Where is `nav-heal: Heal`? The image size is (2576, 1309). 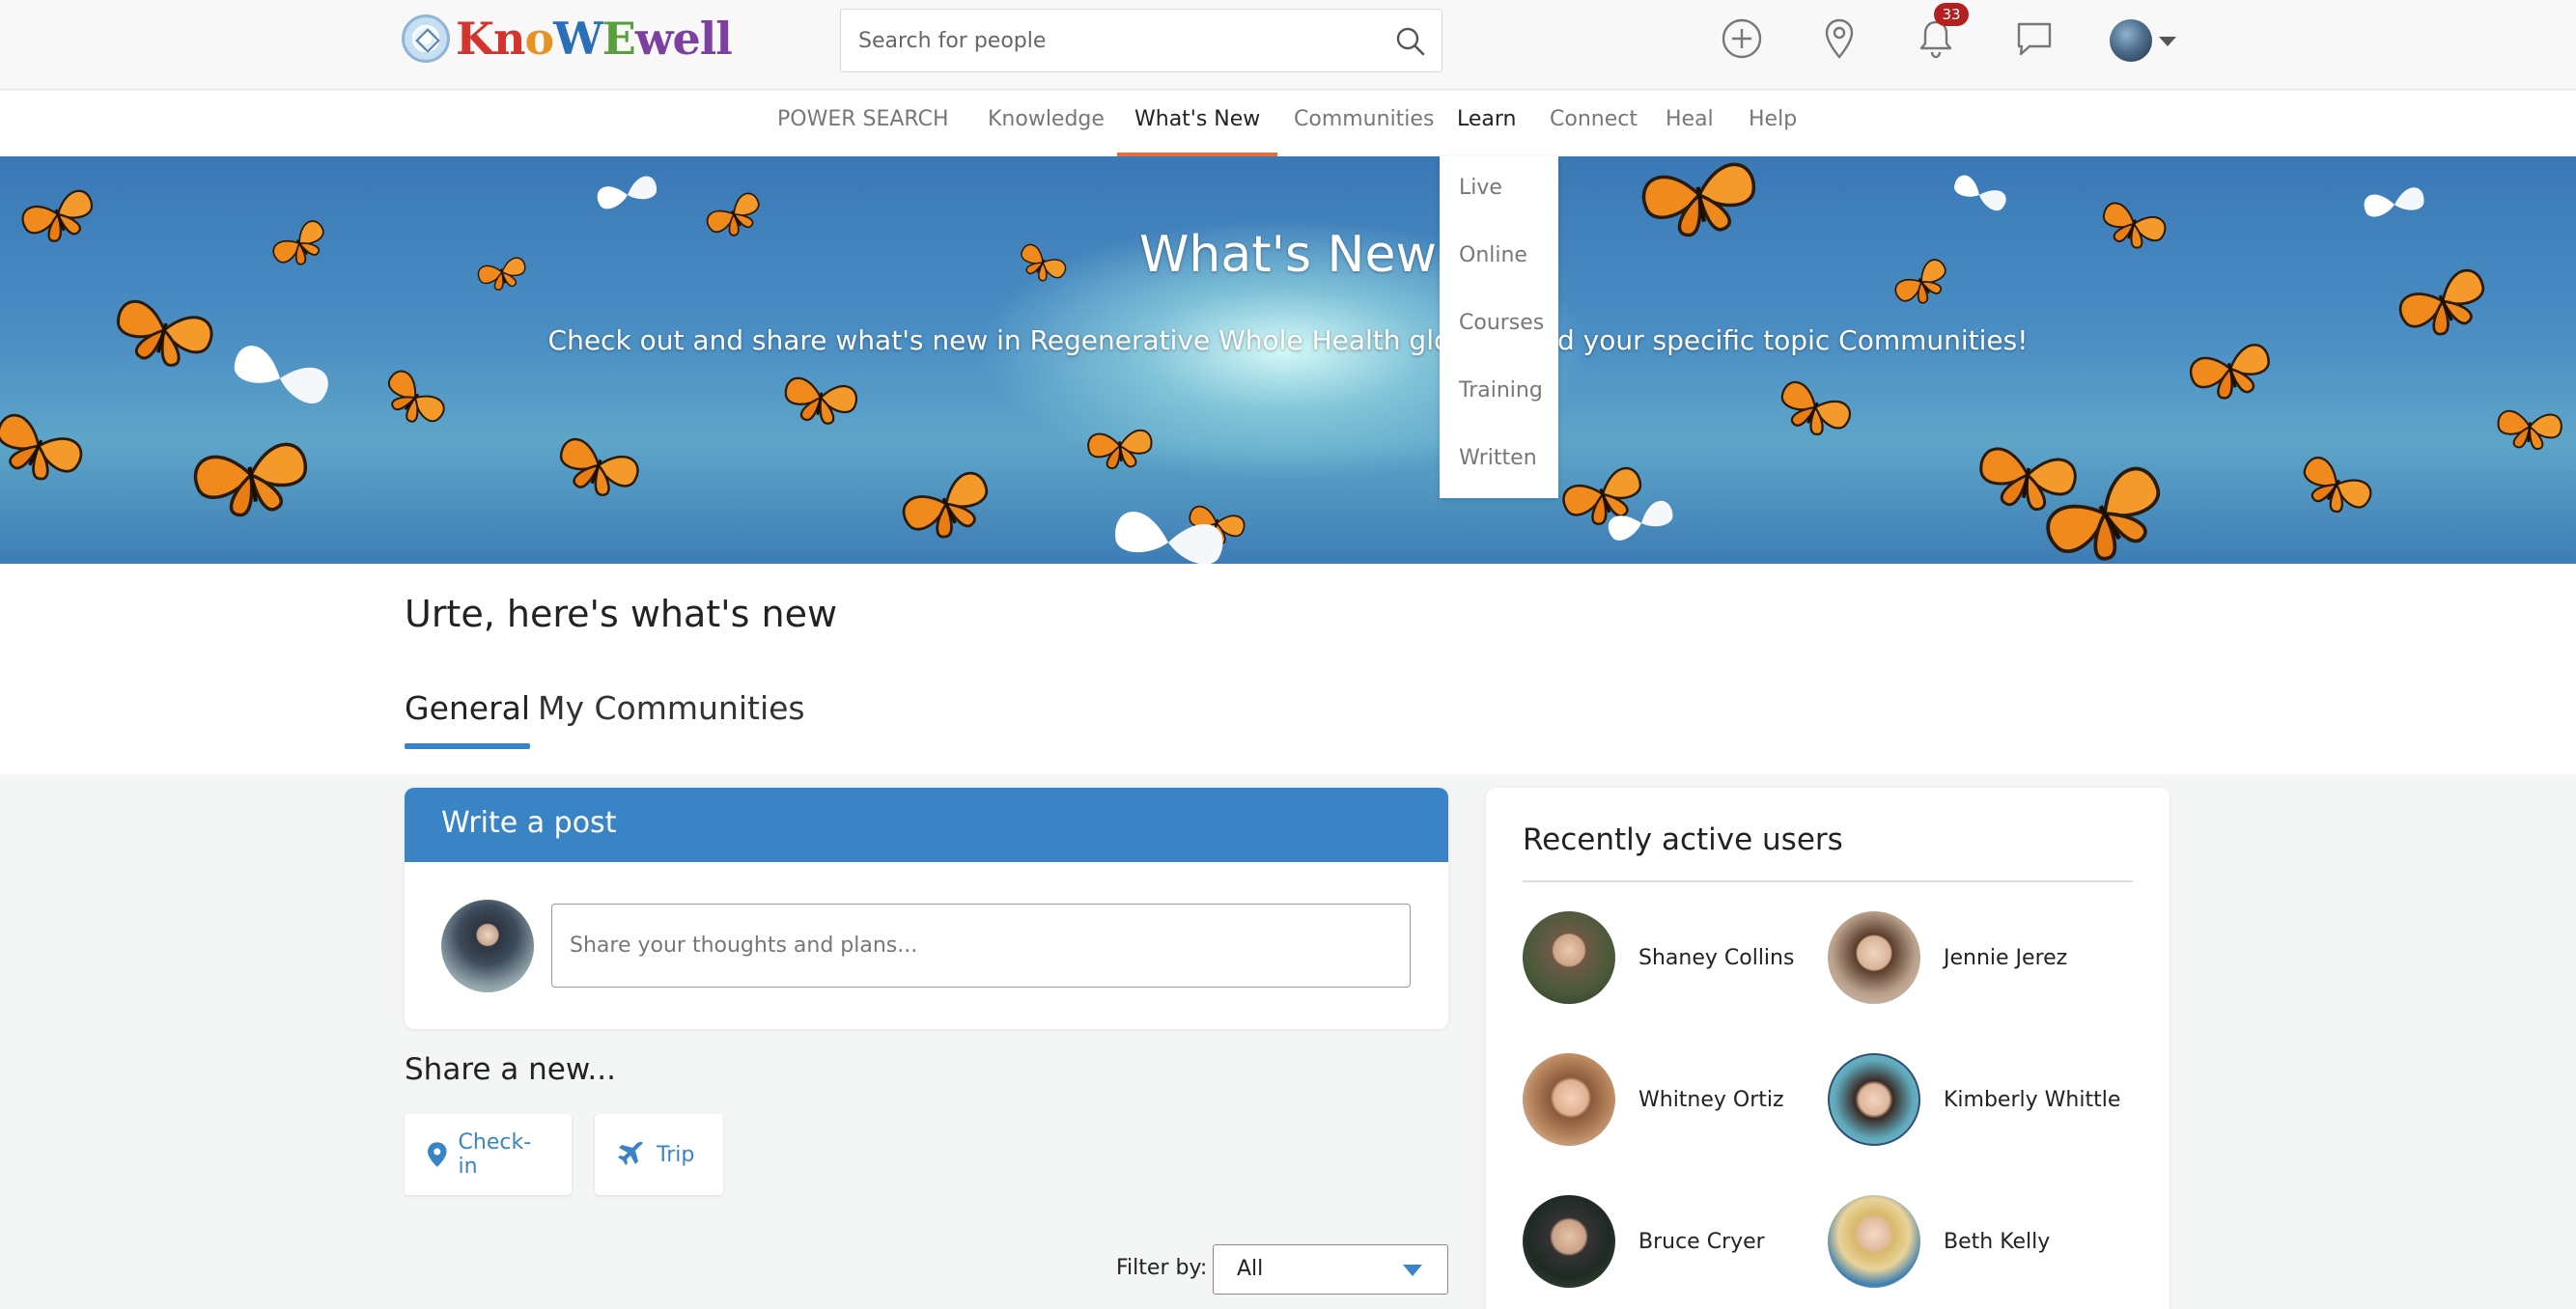 nav-heal: Heal is located at coordinates (1690, 123).